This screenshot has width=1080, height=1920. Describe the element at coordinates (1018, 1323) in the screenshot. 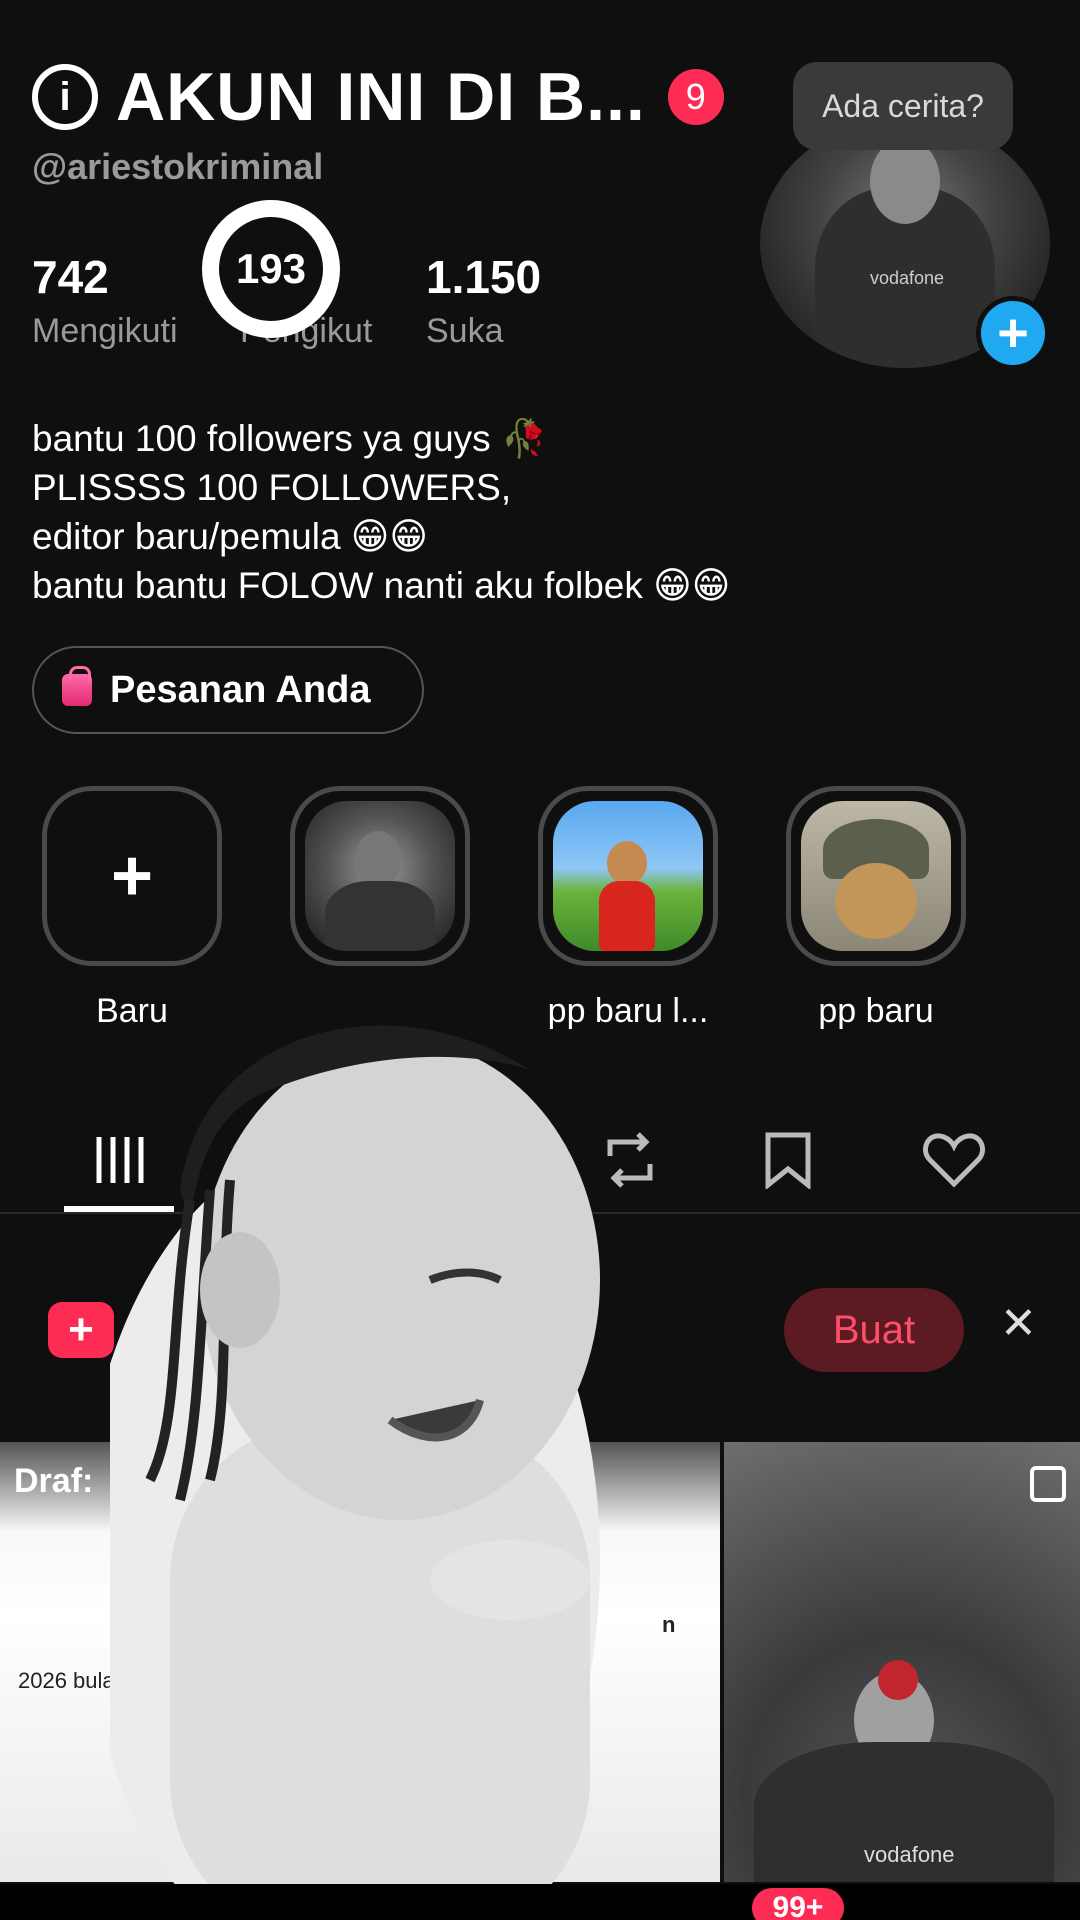

I see `close-icon: ✕` at that location.